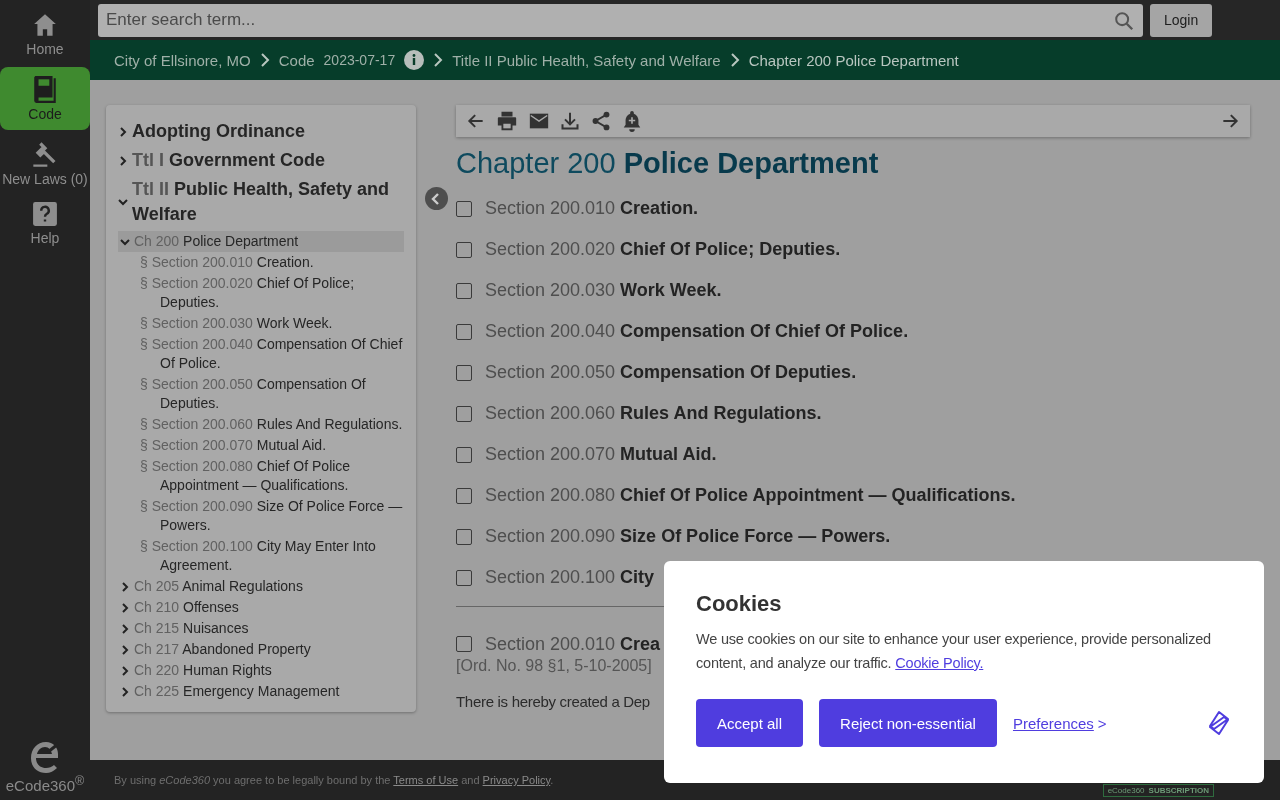 This screenshot has width=1280, height=800. I want to click on nav-item: Home, so click(45, 34).